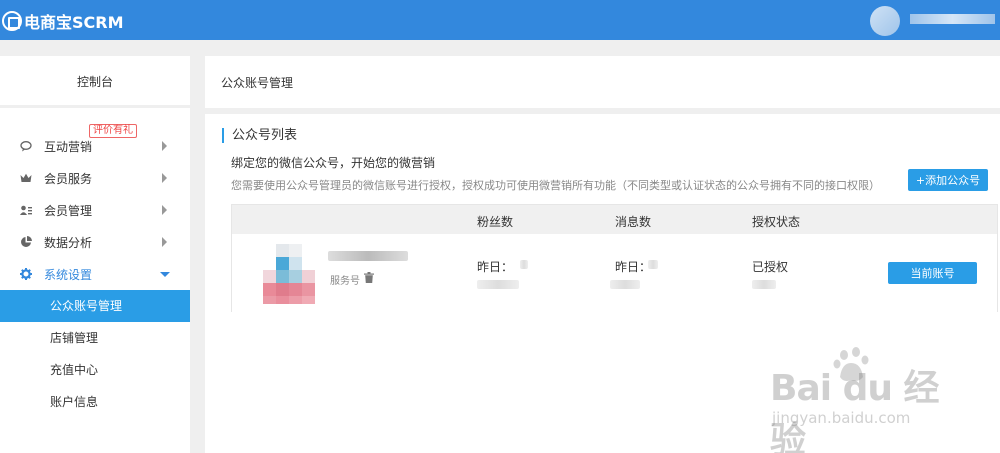 This screenshot has height=453, width=1000. What do you see at coordinates (259, 135) in the screenshot?
I see `section-title: 公众号列表` at bounding box center [259, 135].